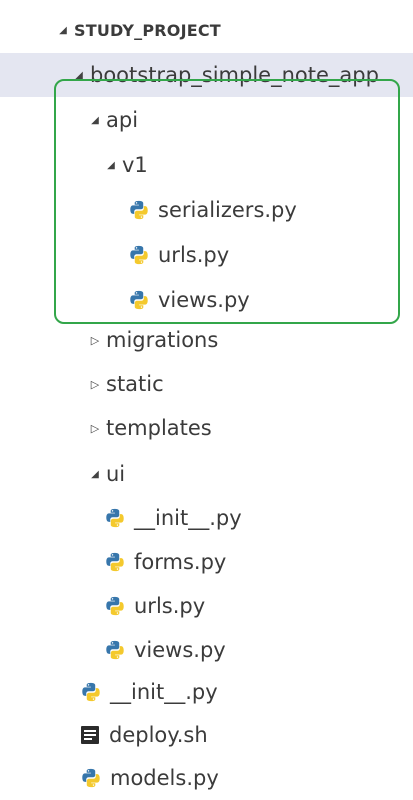  What do you see at coordinates (164, 778) in the screenshot?
I see `file-label: models.py` at bounding box center [164, 778].